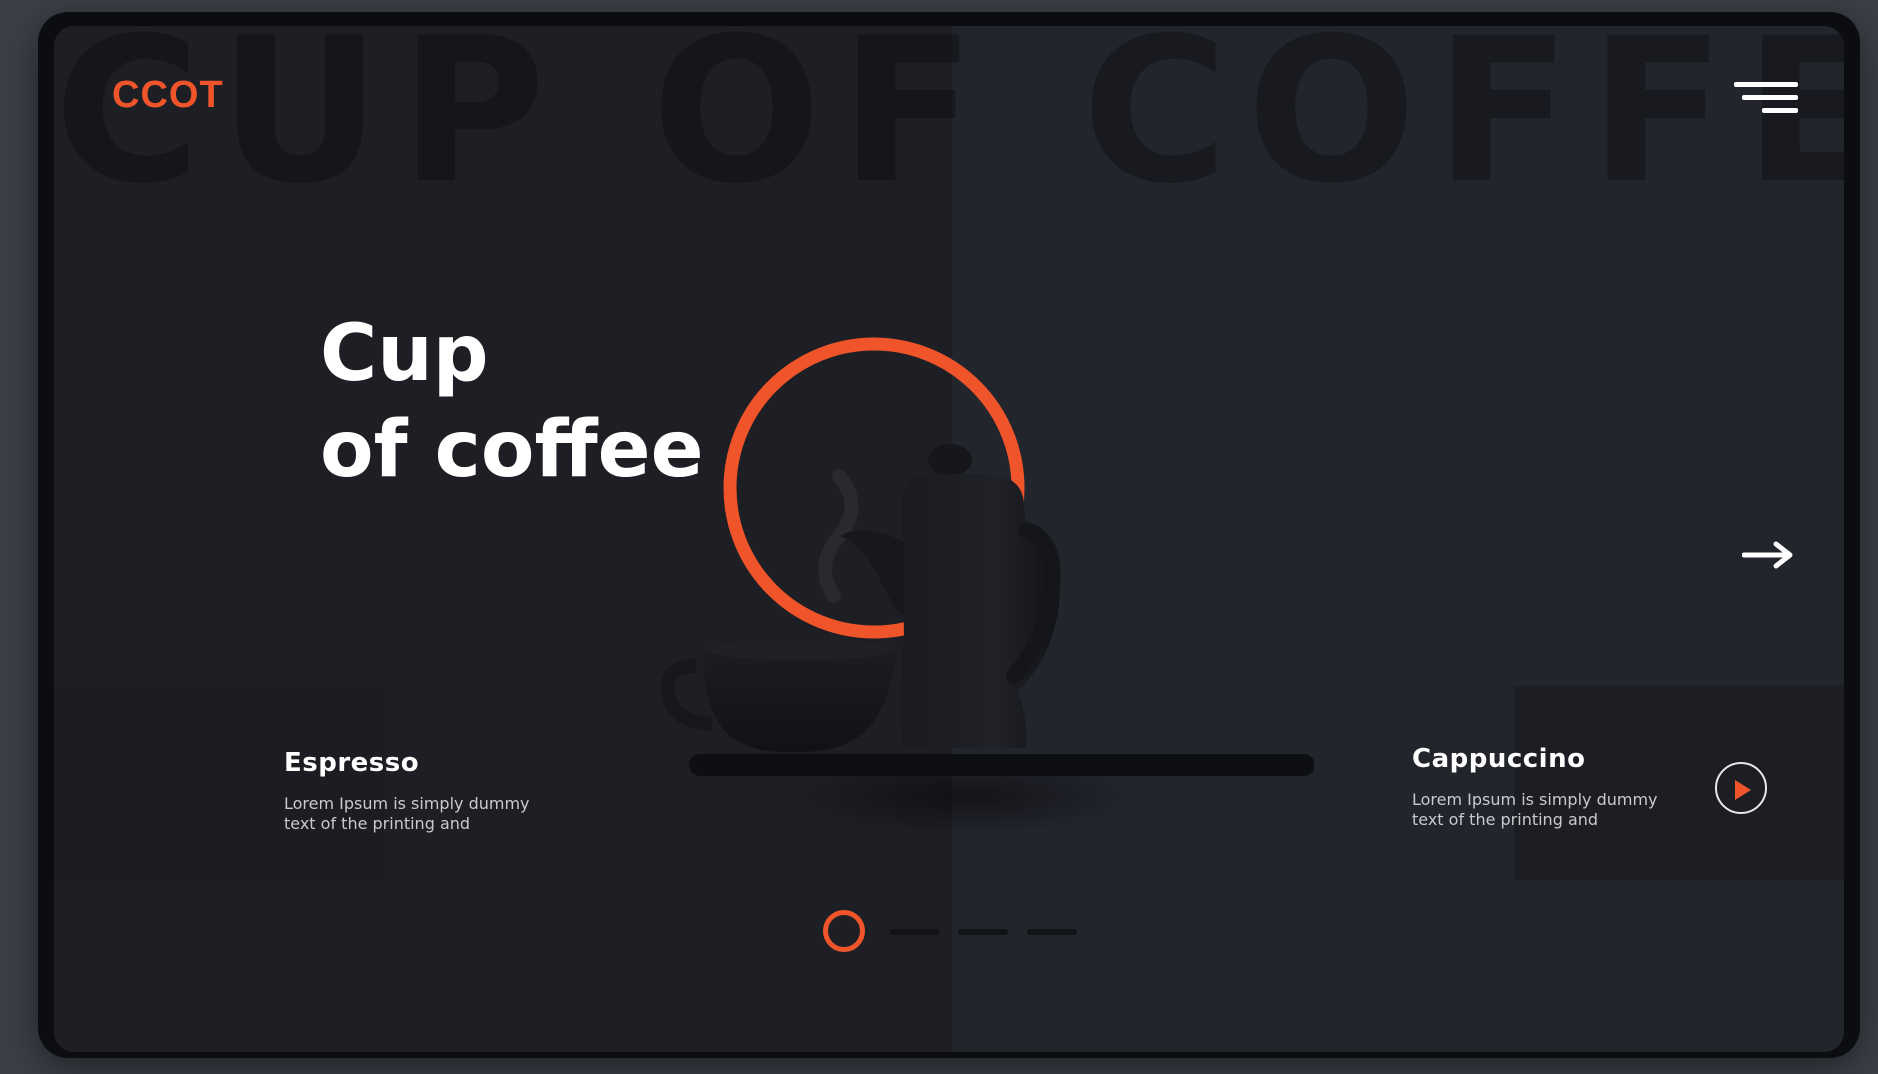 This screenshot has height=1074, width=1878. What do you see at coordinates (844, 931) in the screenshot?
I see `pagination-dot-active` at bounding box center [844, 931].